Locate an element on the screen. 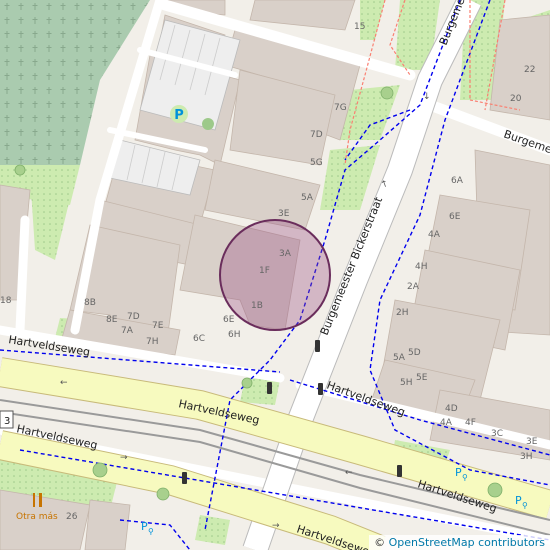  house-number: 7E is located at coordinates (158, 326).